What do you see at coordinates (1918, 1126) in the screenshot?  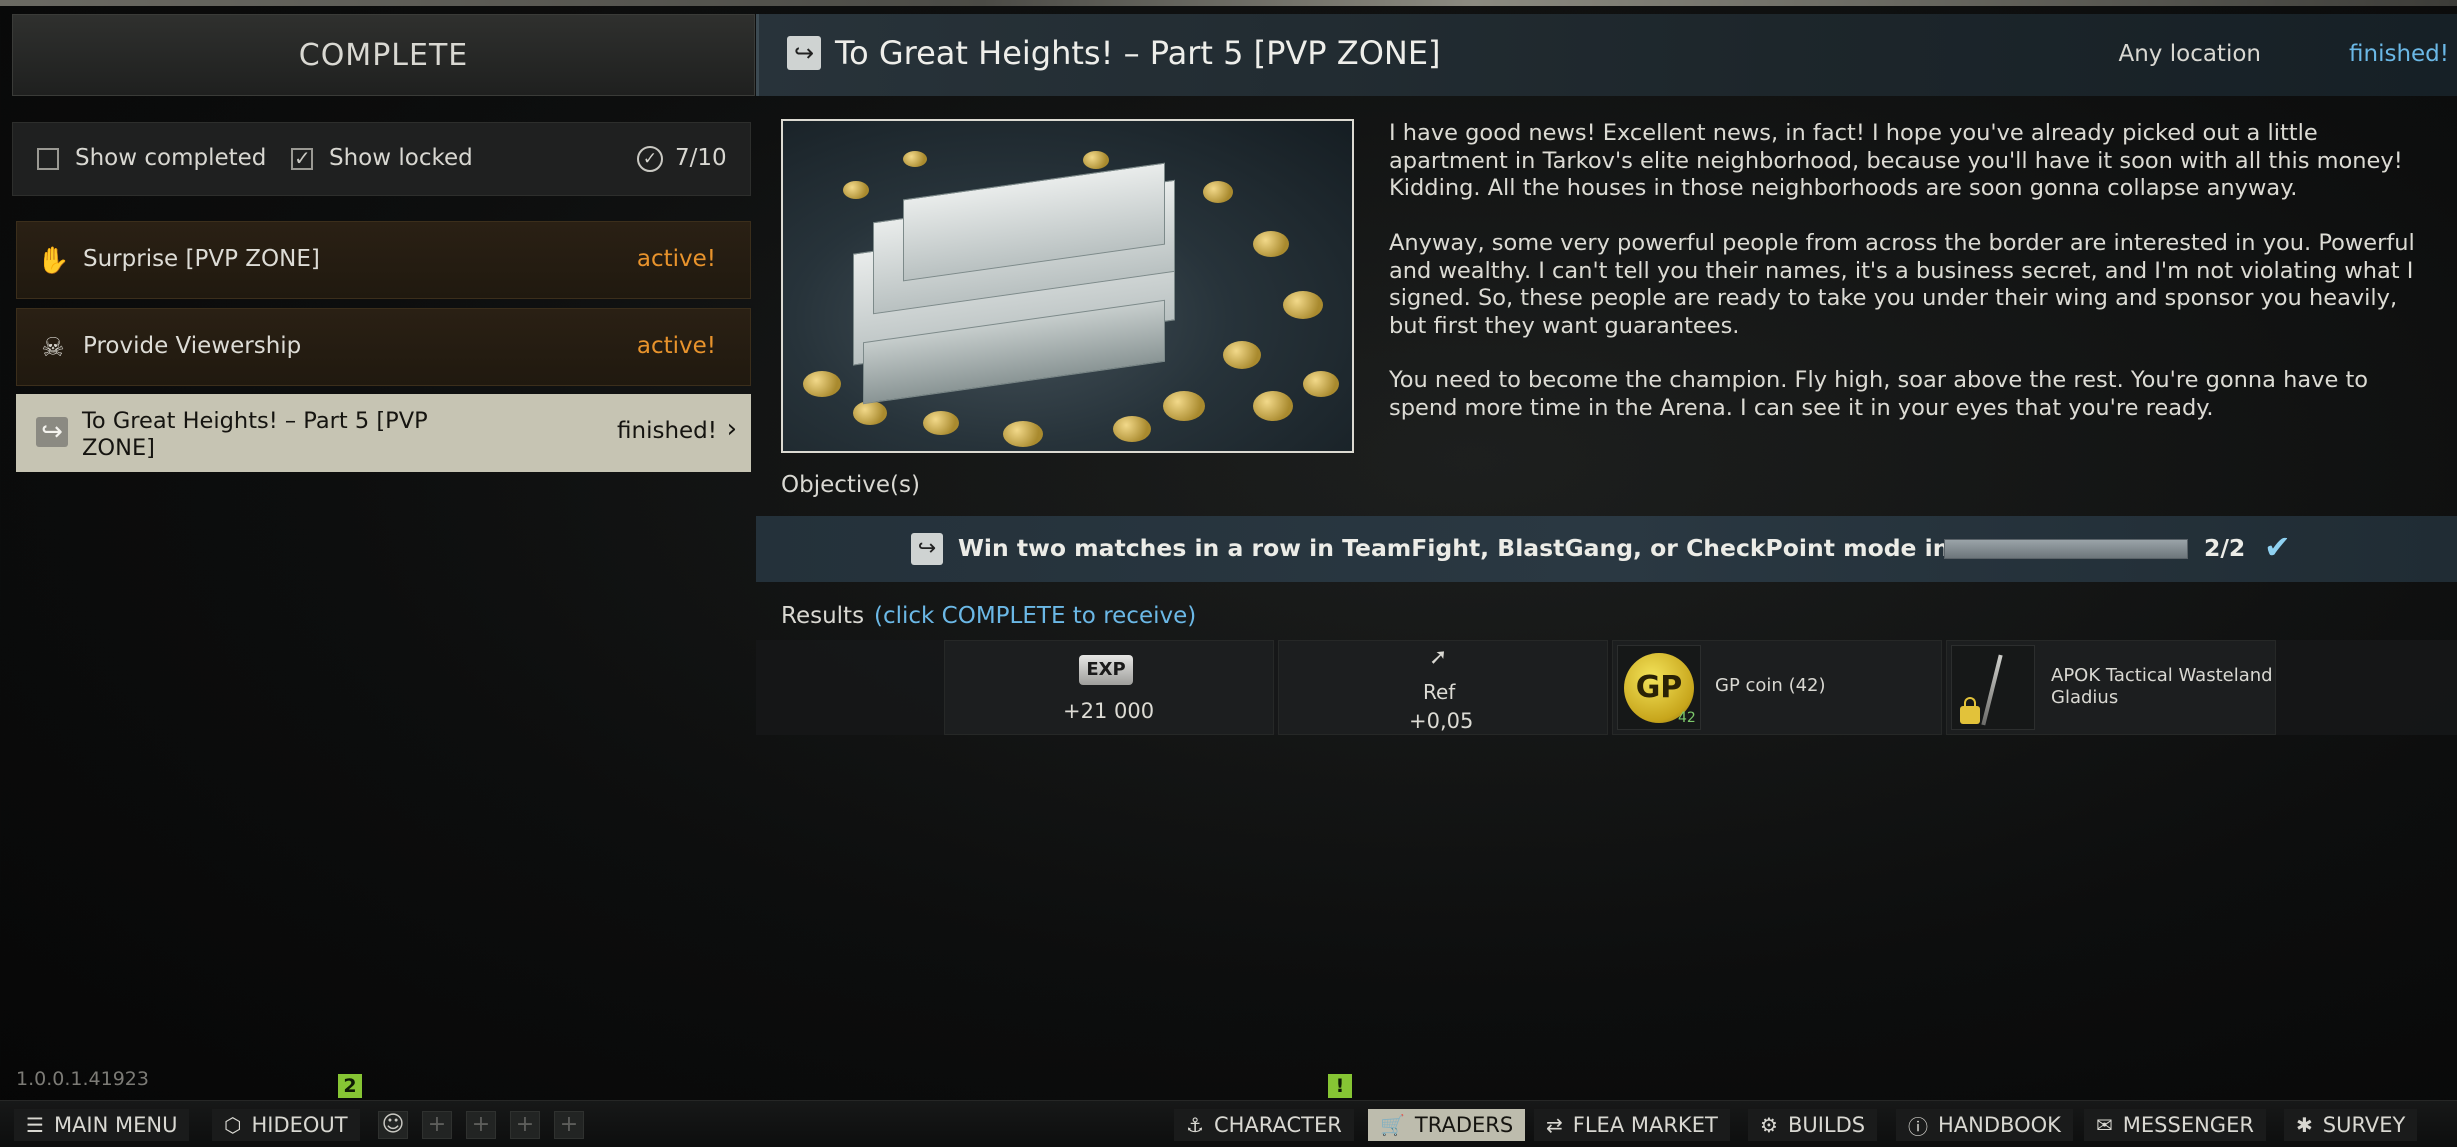 I see `info-icon: ⓘ` at bounding box center [1918, 1126].